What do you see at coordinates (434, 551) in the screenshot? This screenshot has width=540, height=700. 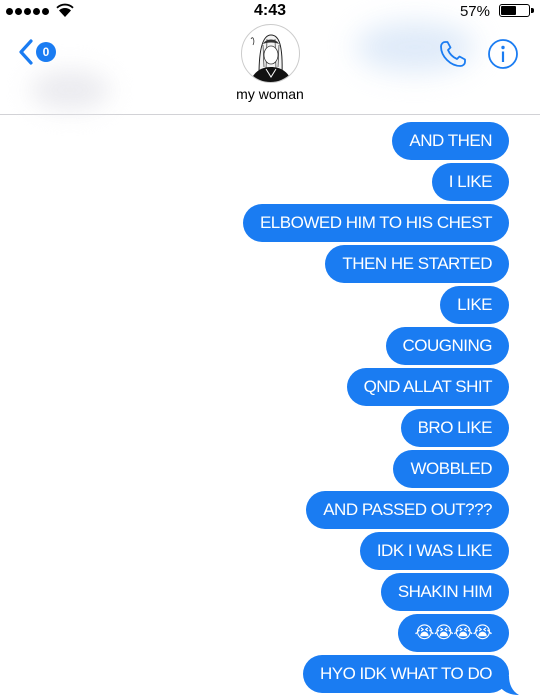 I see `message-bubble: IDK I WAS LIKE` at bounding box center [434, 551].